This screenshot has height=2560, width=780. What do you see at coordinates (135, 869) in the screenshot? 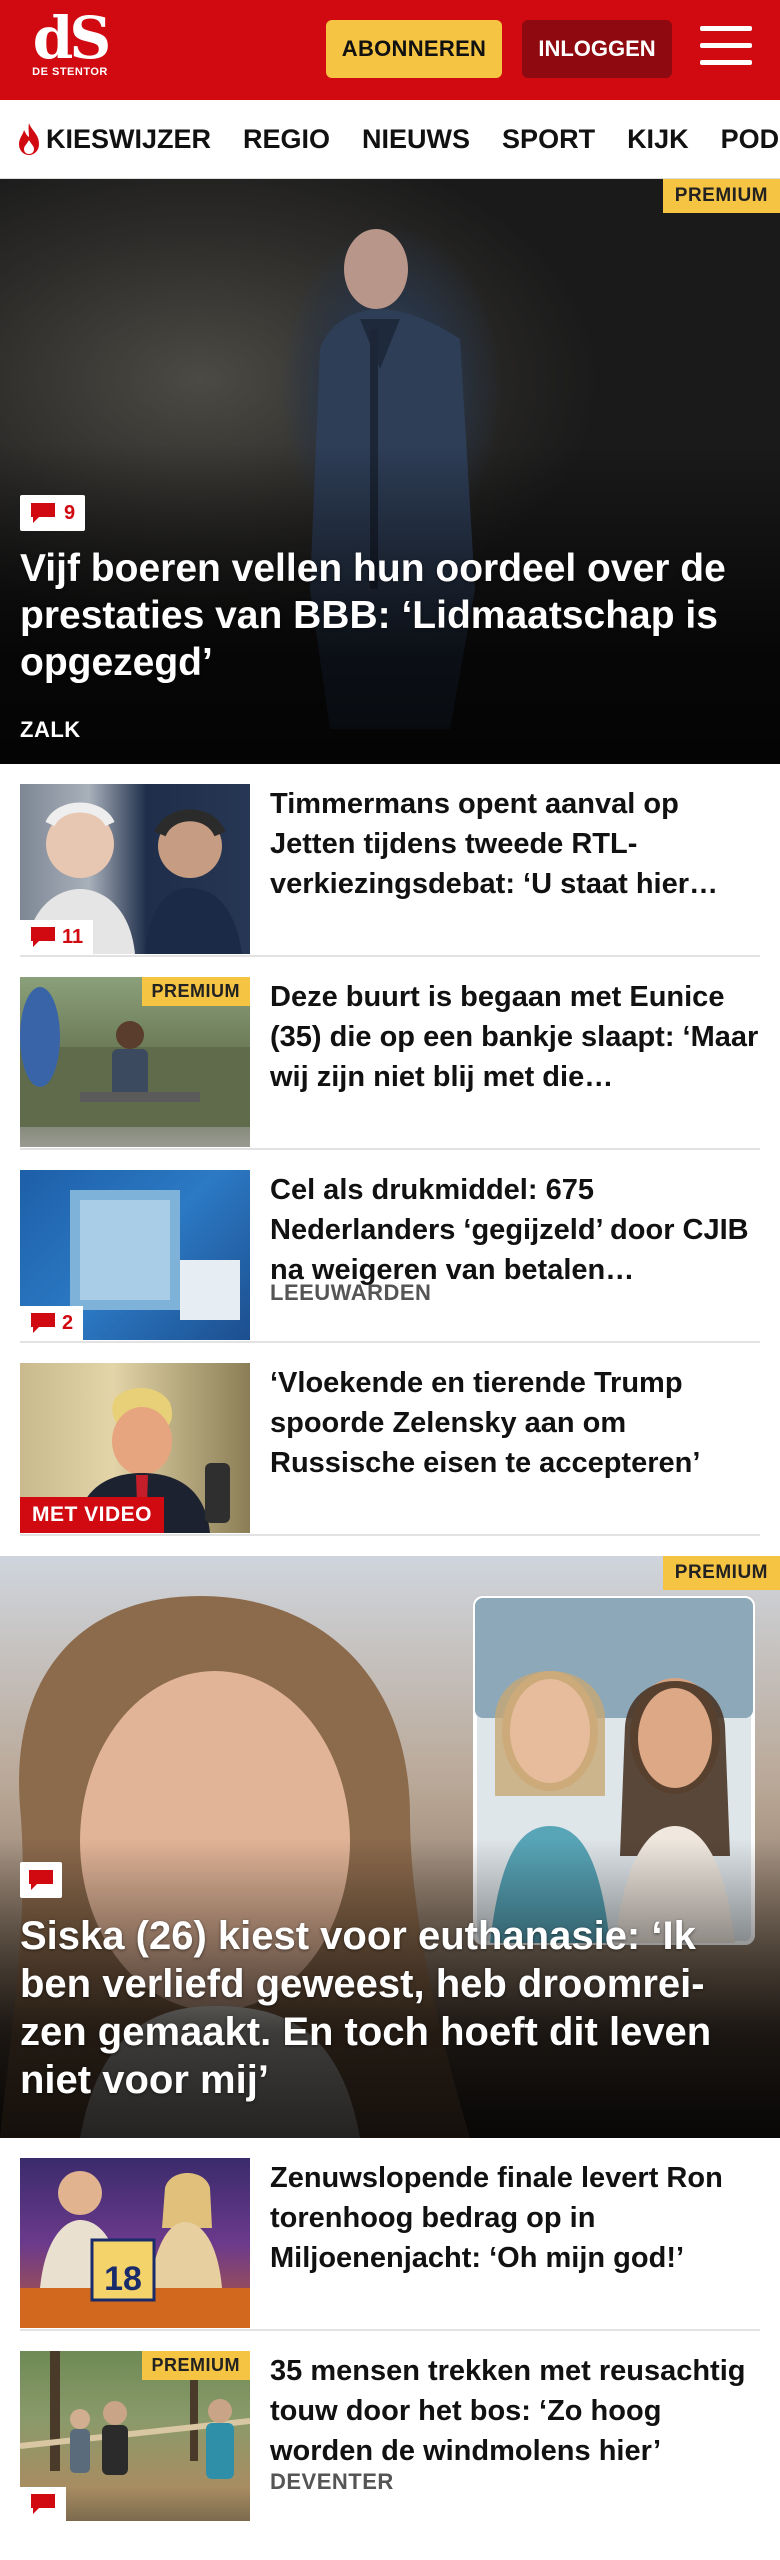
I see `article-thumbnail: 11` at bounding box center [135, 869].